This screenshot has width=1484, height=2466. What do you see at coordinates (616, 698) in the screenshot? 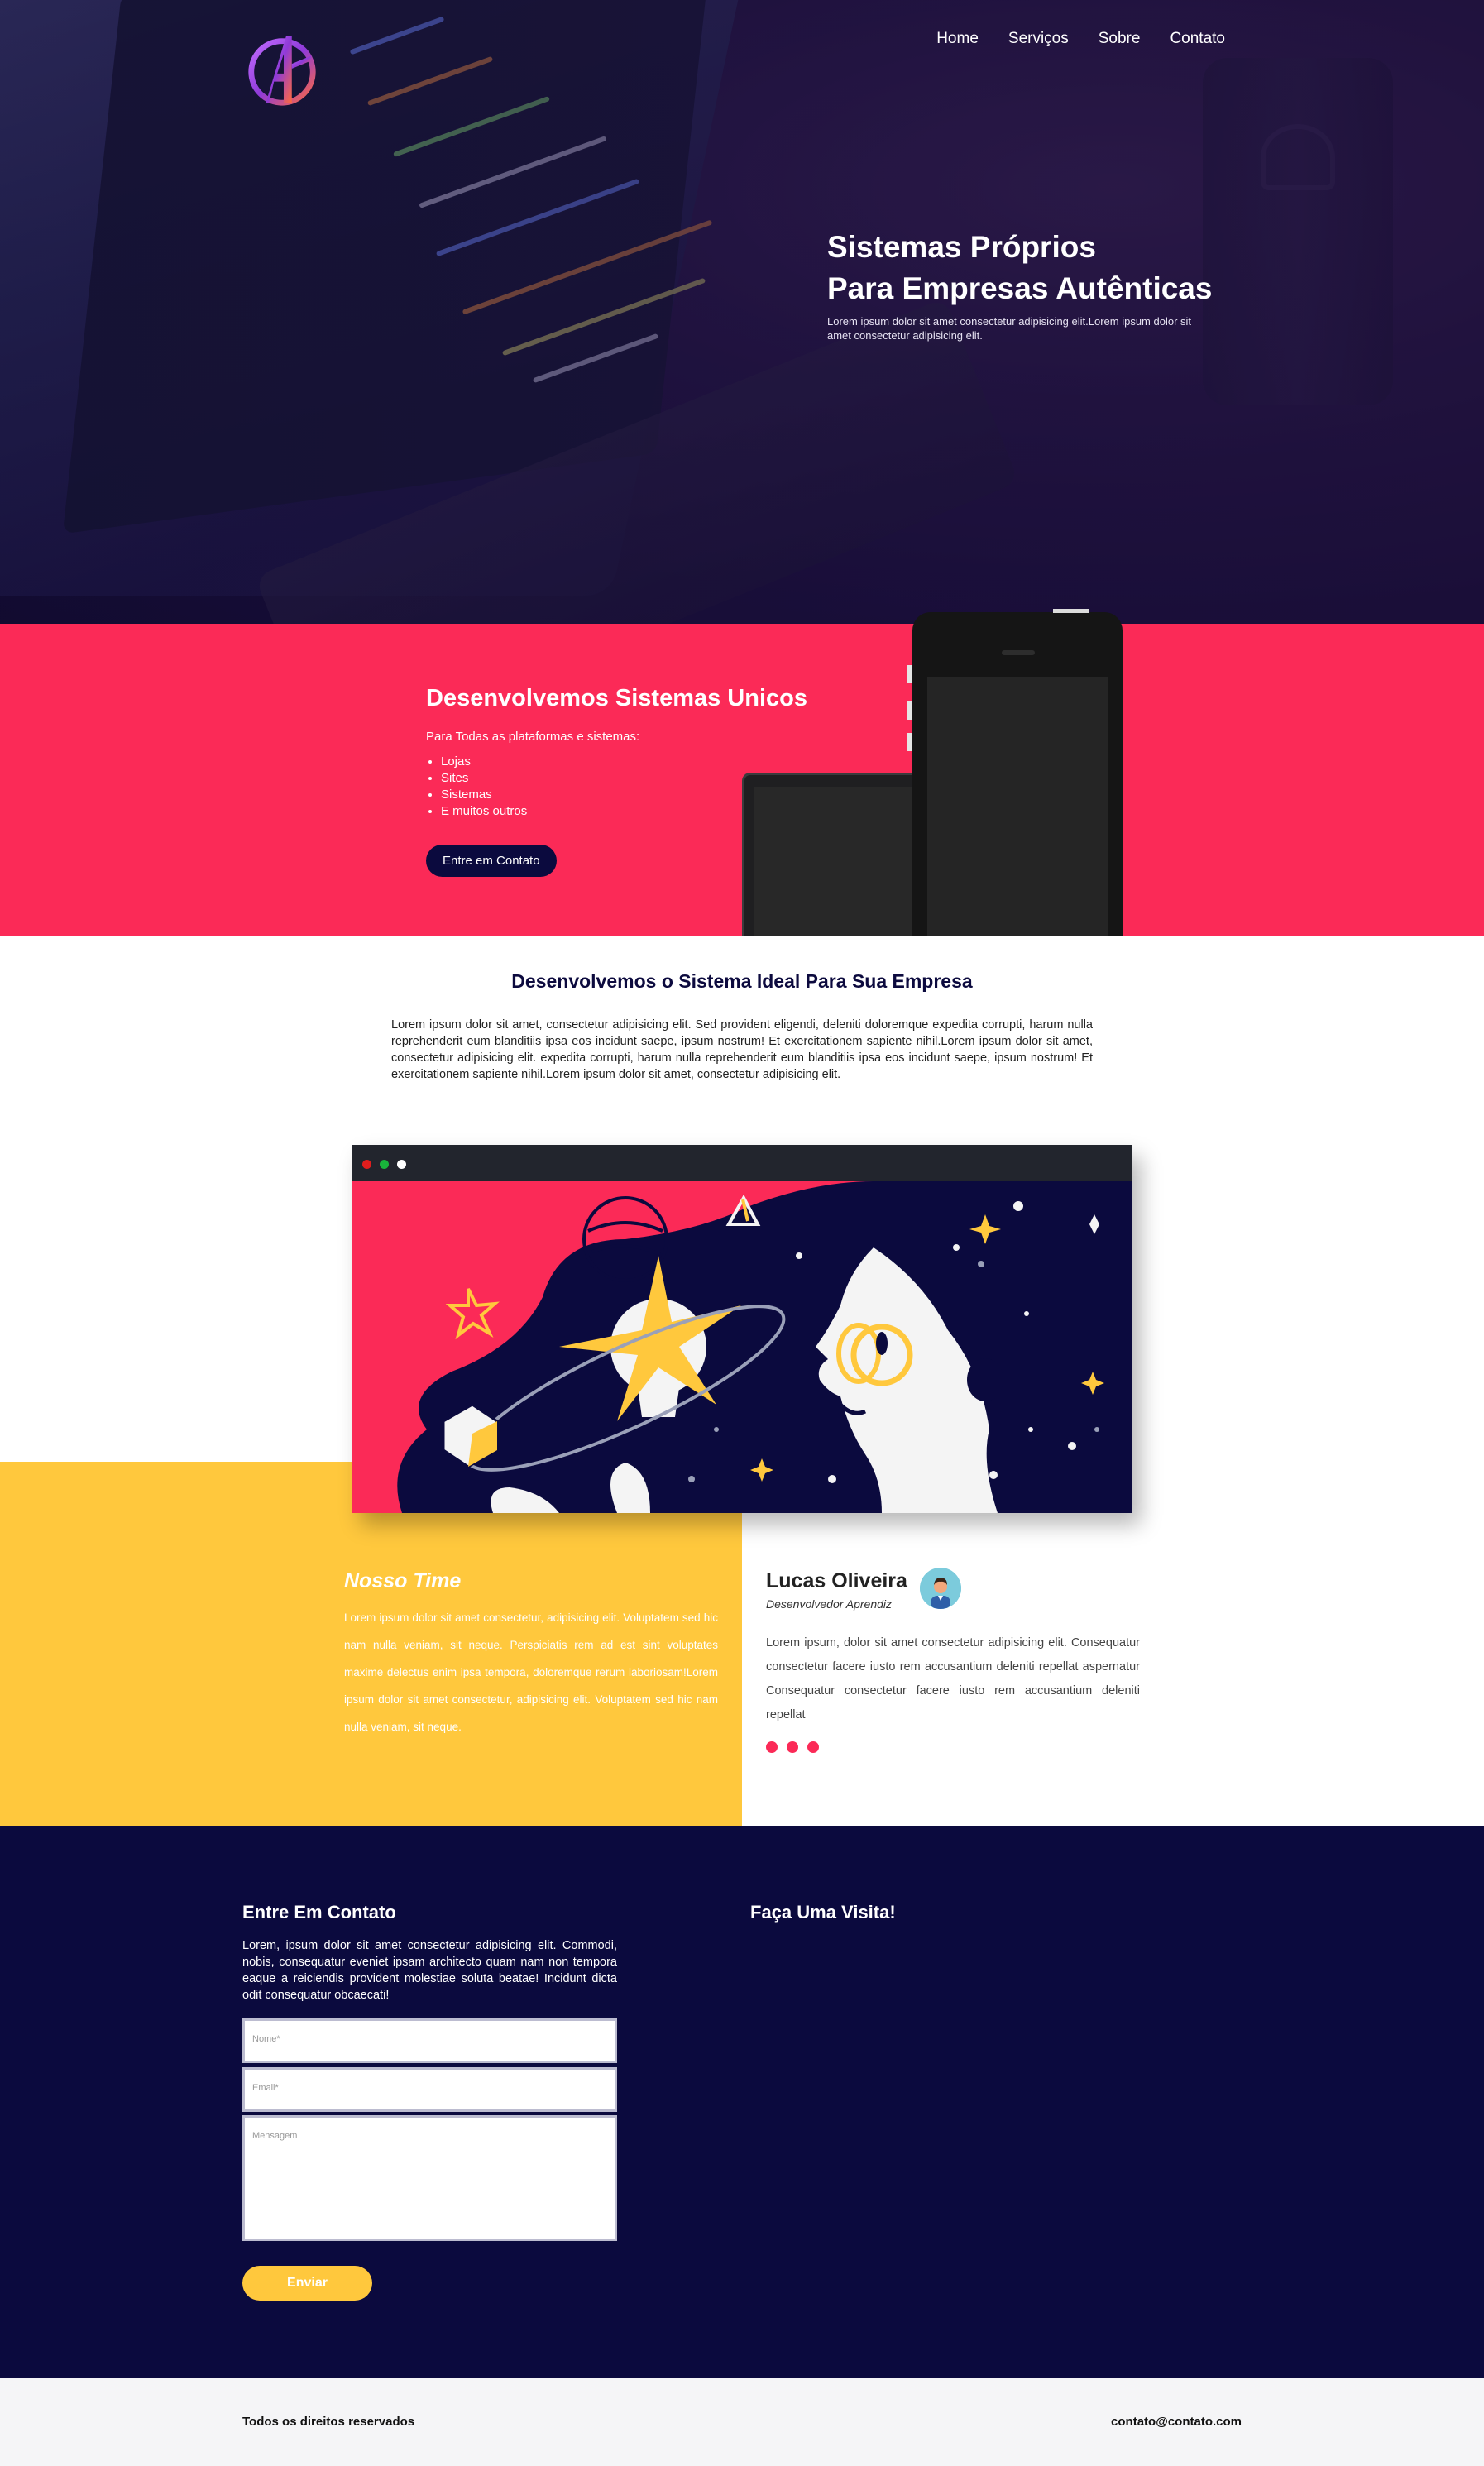
I see `services-title: Desenvolvemos Sistemas Unicos` at bounding box center [616, 698].